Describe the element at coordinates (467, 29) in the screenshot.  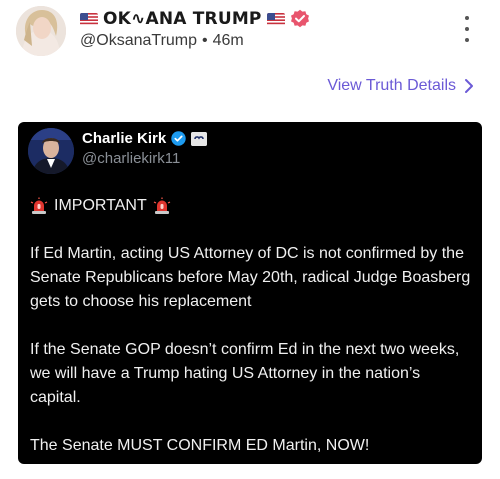
I see `more-options-icon` at that location.